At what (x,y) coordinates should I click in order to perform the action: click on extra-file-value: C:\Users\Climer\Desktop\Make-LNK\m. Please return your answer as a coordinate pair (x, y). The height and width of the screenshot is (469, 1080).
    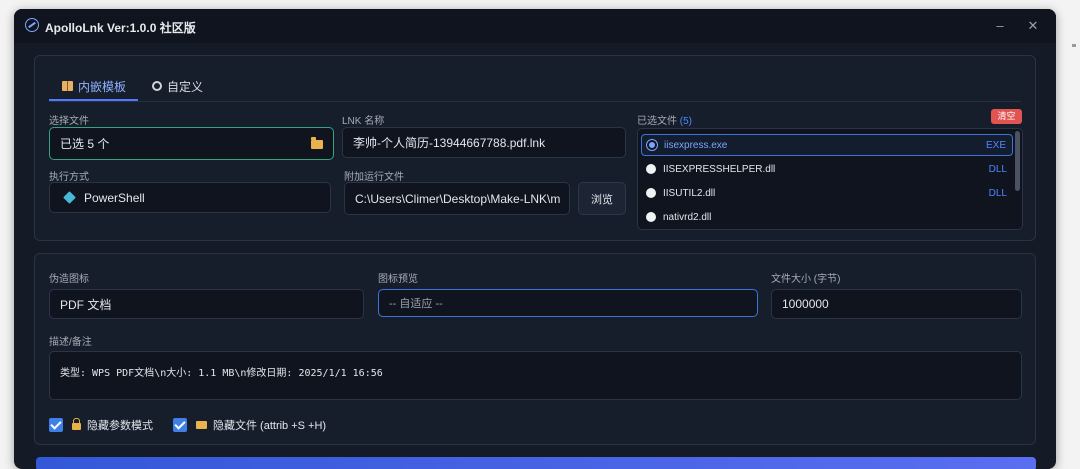
    Looking at the image, I should click on (458, 198).